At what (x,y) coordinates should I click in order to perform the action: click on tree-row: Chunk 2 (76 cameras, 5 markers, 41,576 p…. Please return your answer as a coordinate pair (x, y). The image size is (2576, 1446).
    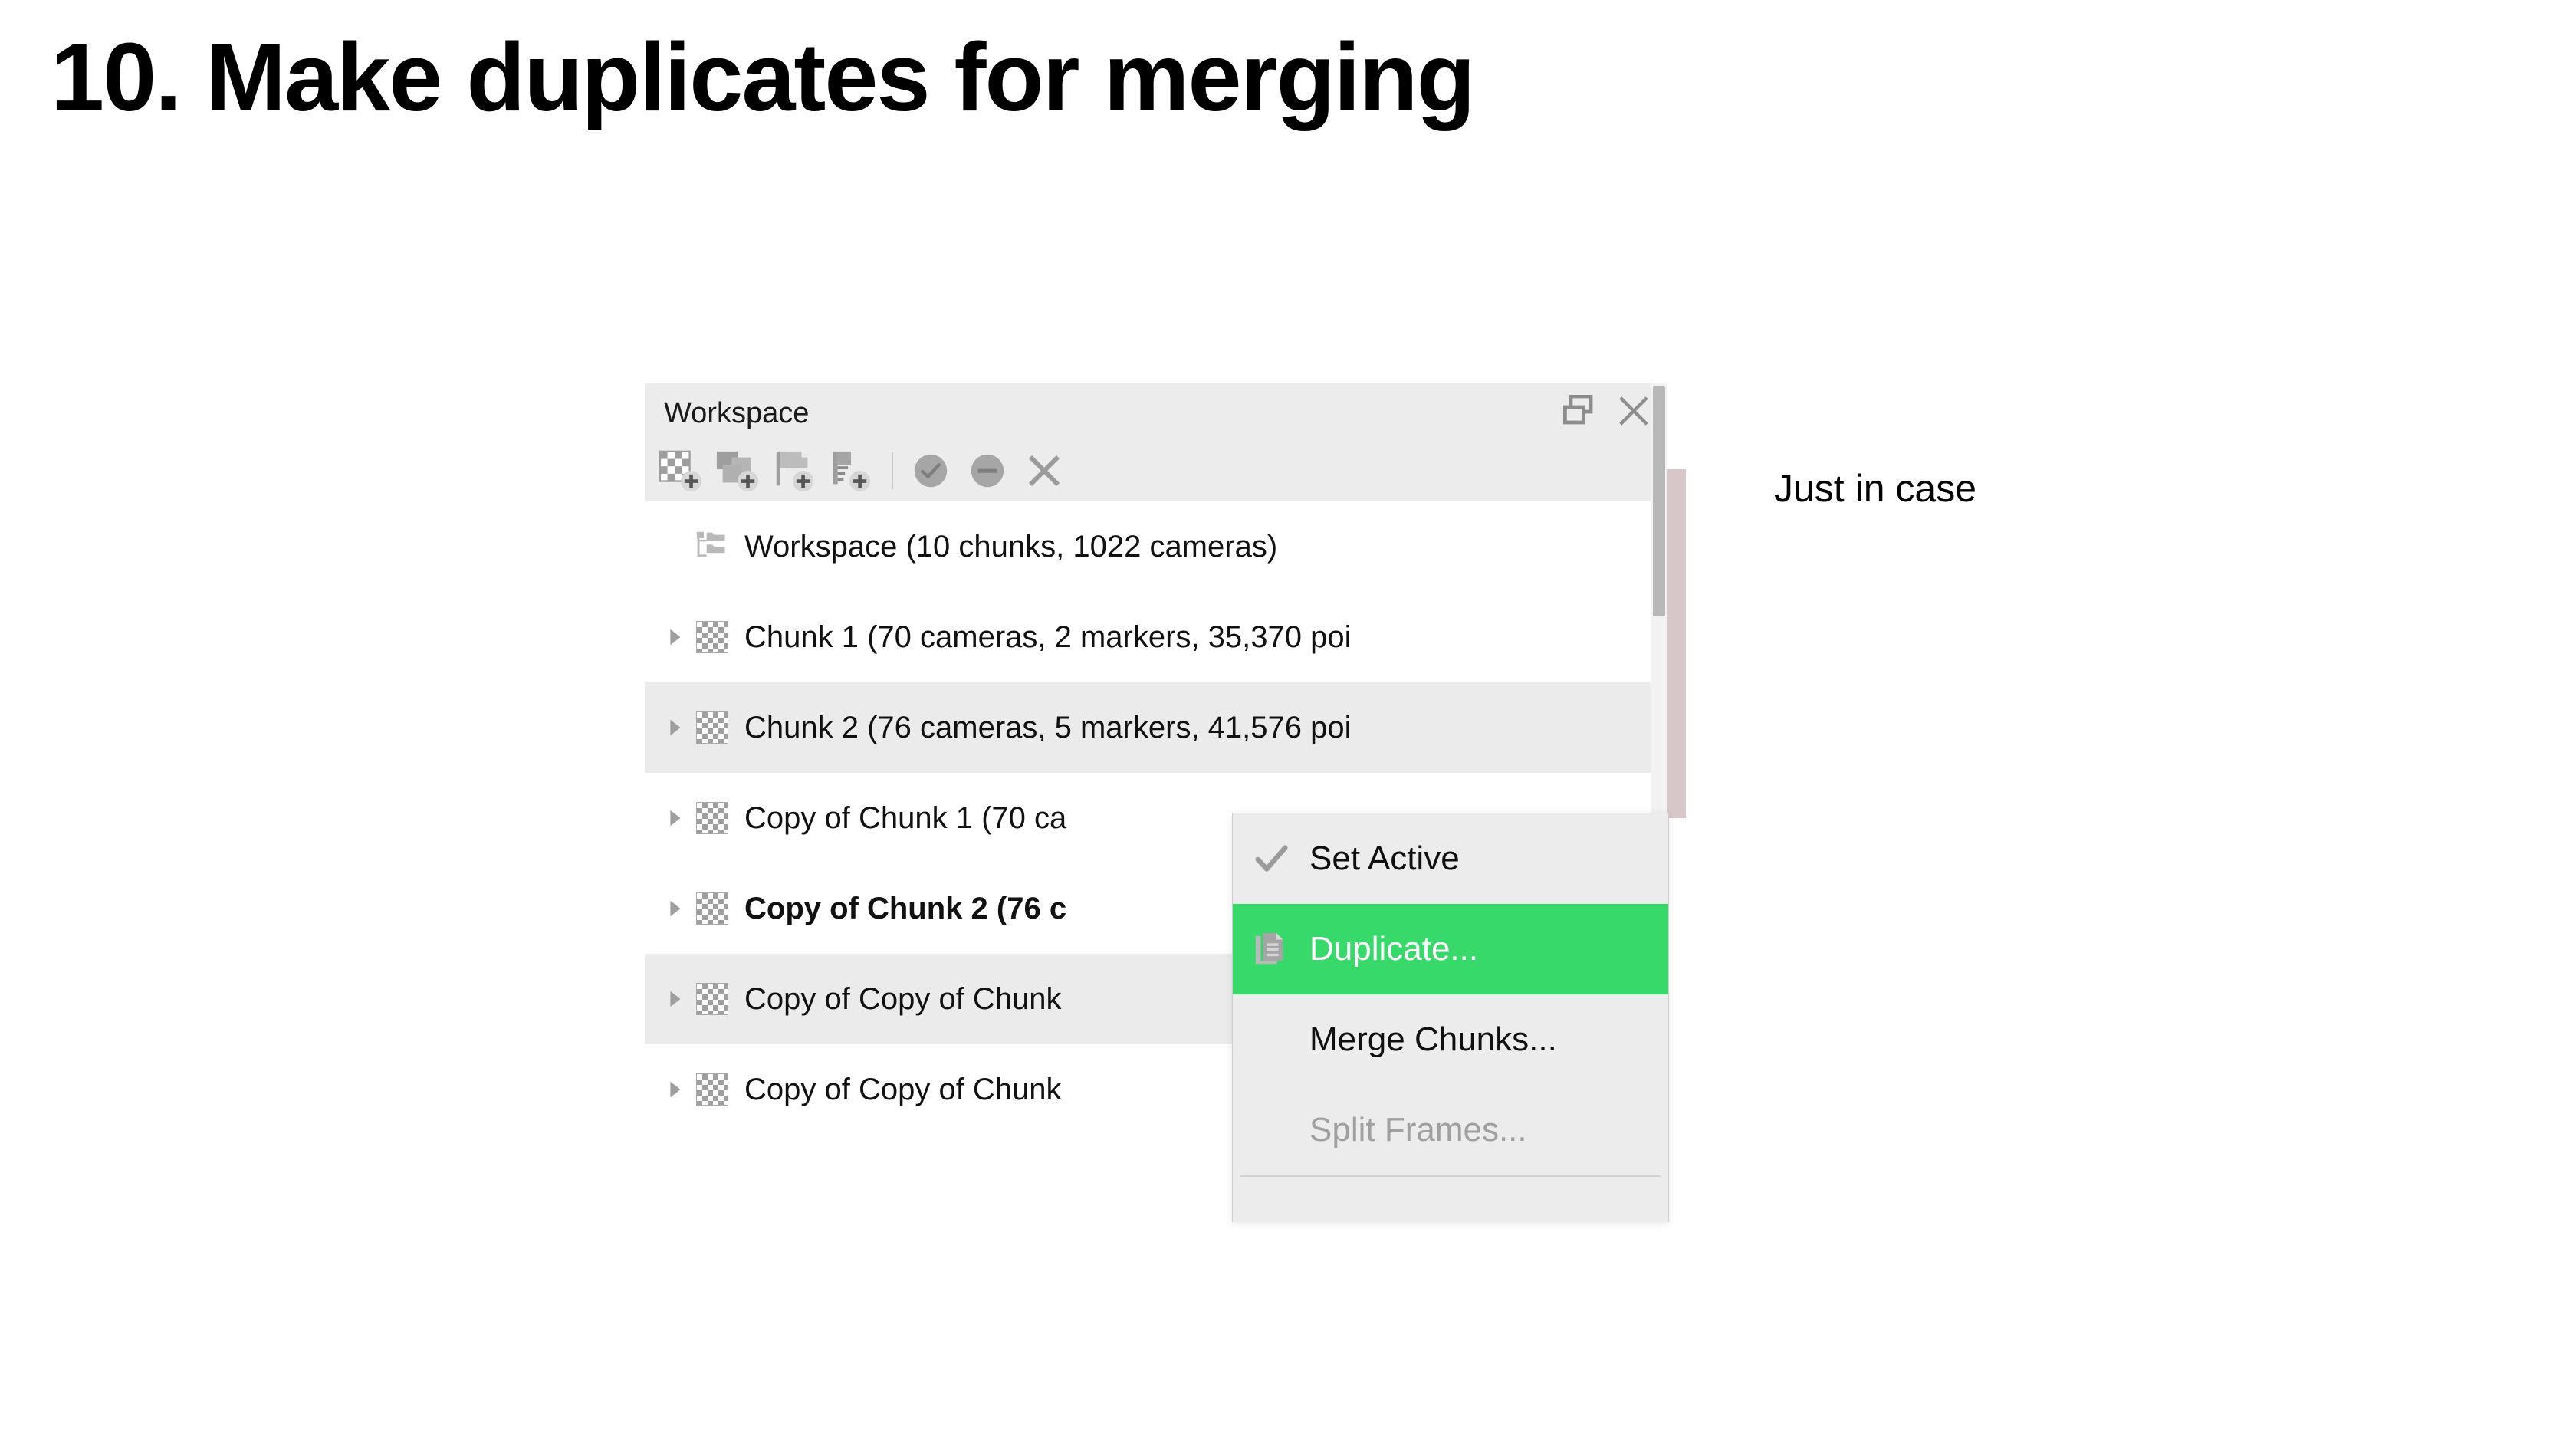
    Looking at the image, I should click on (1156, 728).